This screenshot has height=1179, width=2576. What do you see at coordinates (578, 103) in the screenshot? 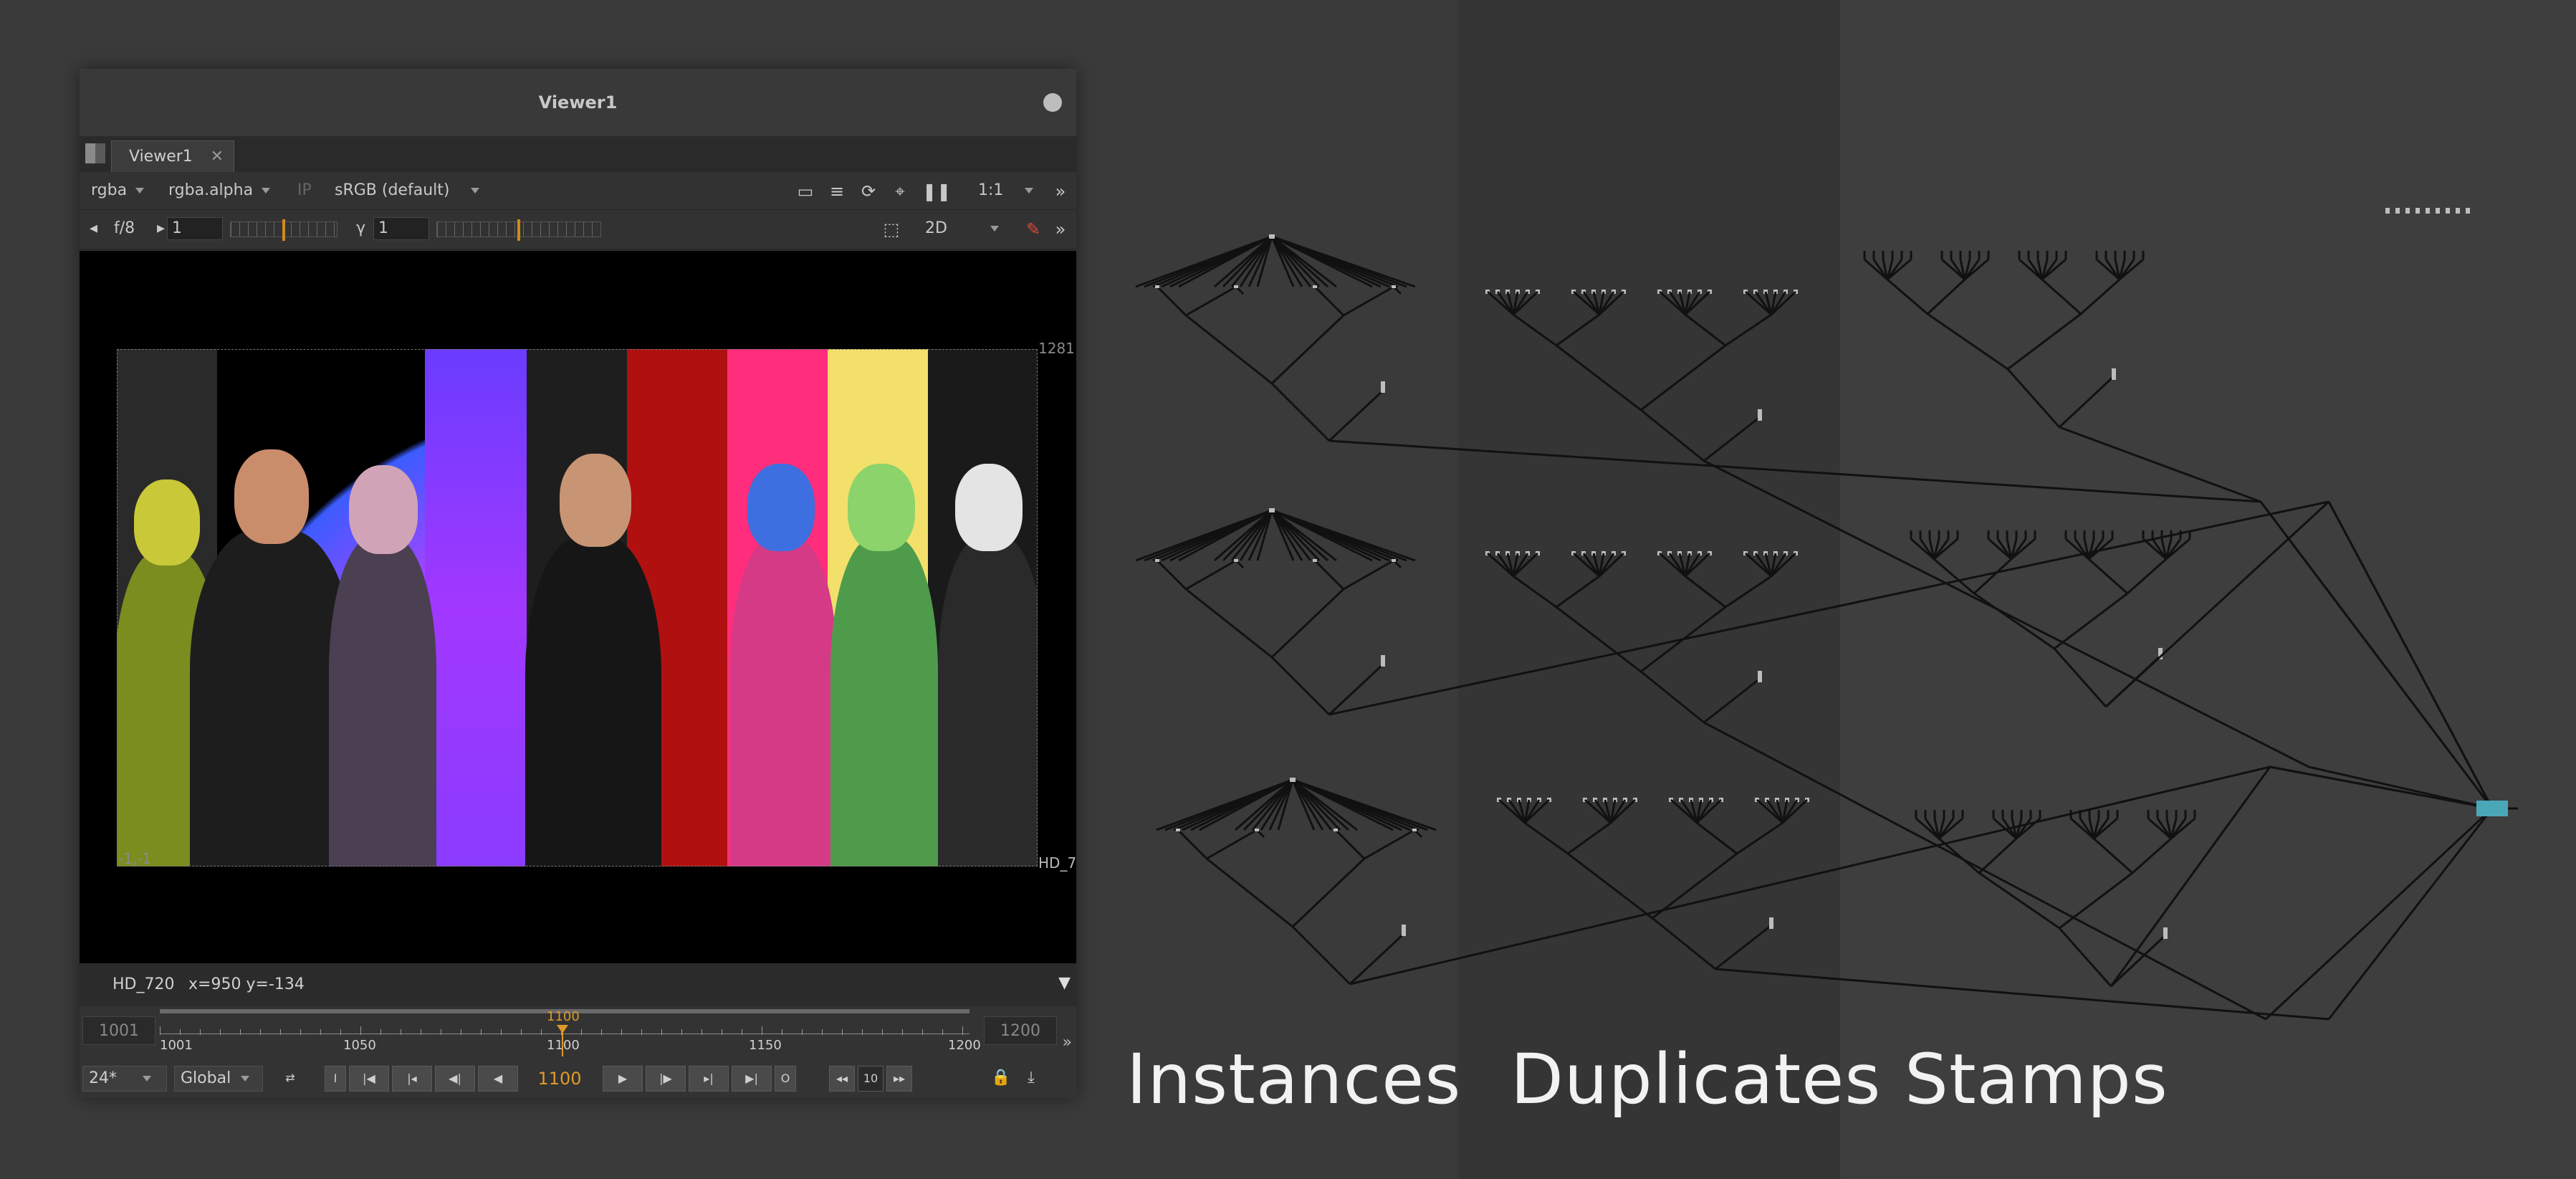
I see `viewer-titlebar: Viewer1` at bounding box center [578, 103].